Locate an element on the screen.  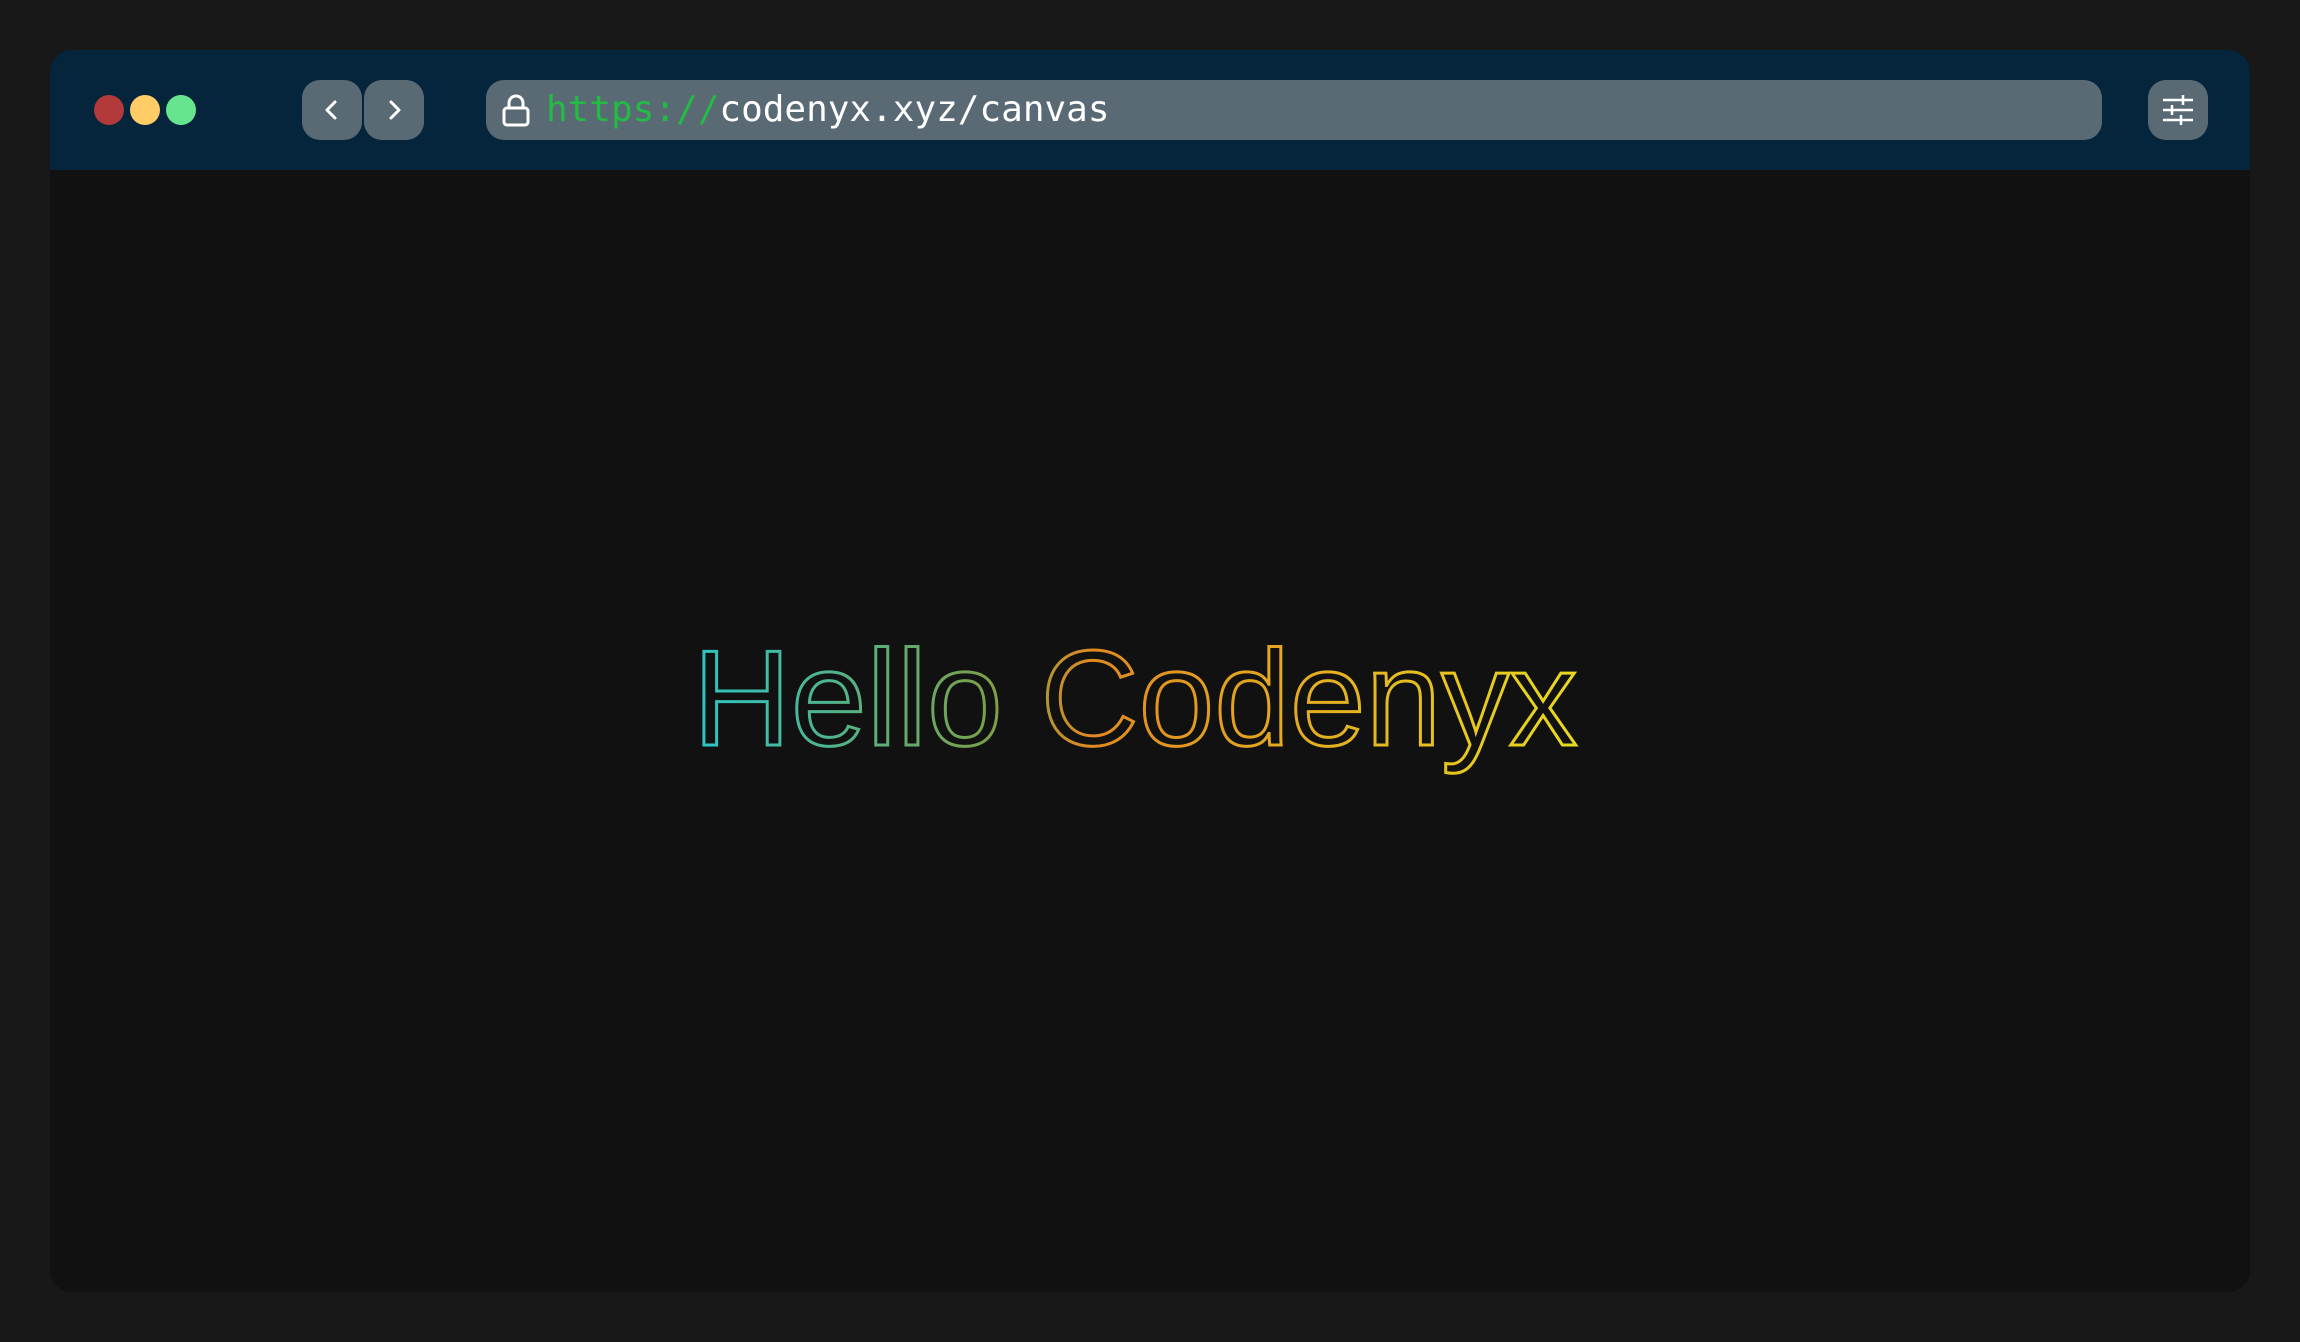
hello-codenyx-text: Hello Codenyx is located at coordinates (1135, 698).